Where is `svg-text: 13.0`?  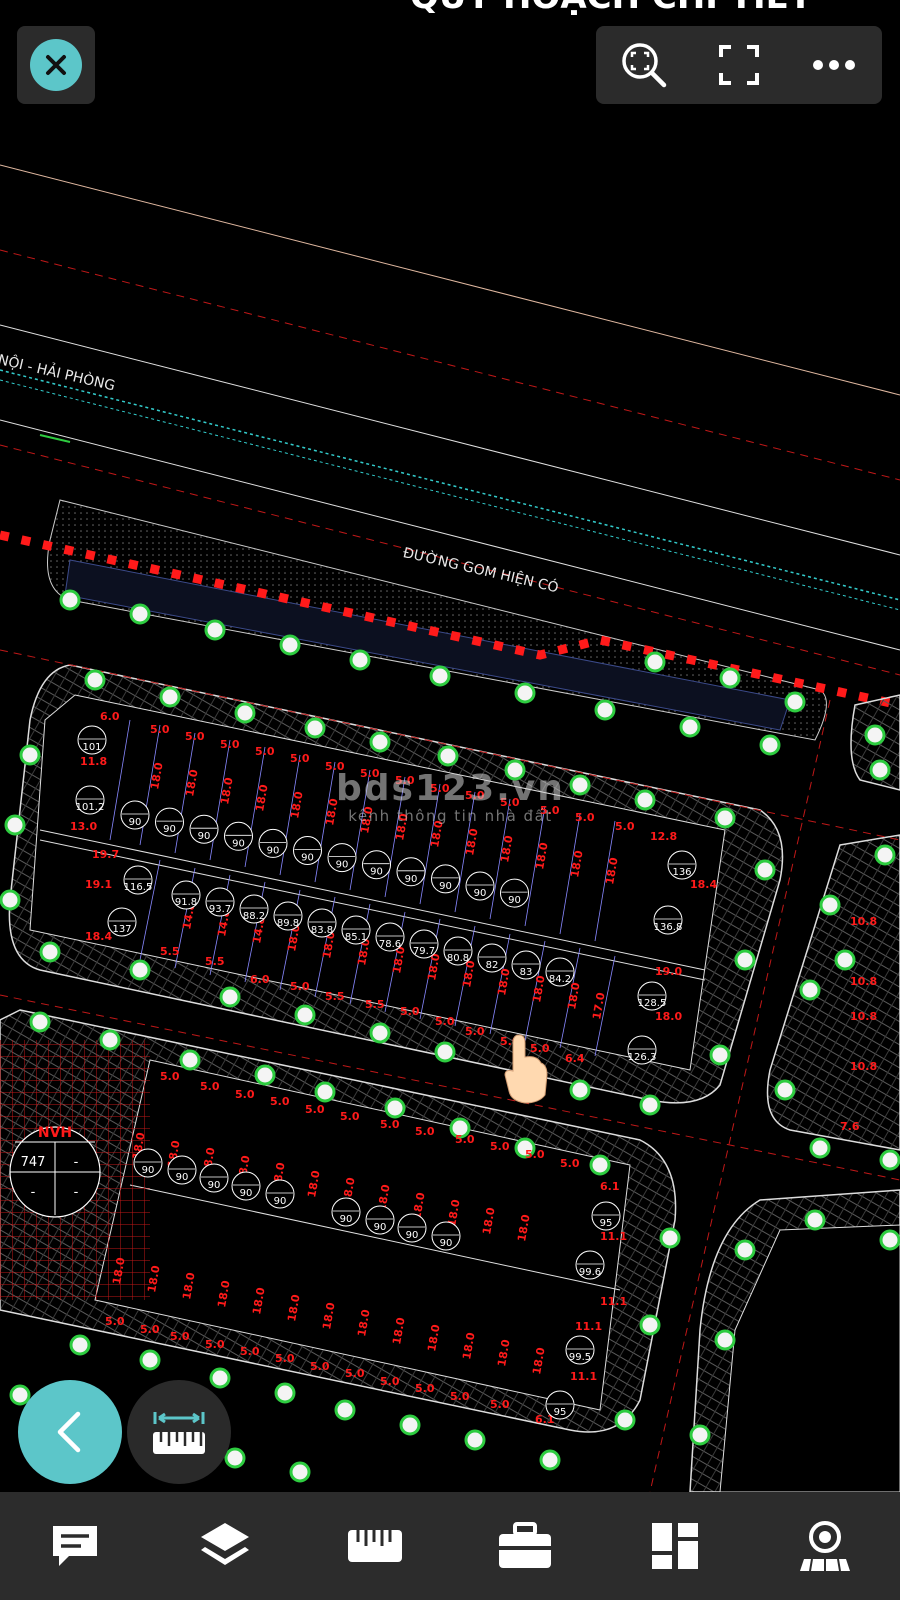
svg-text: 13.0 is located at coordinates (83, 826).